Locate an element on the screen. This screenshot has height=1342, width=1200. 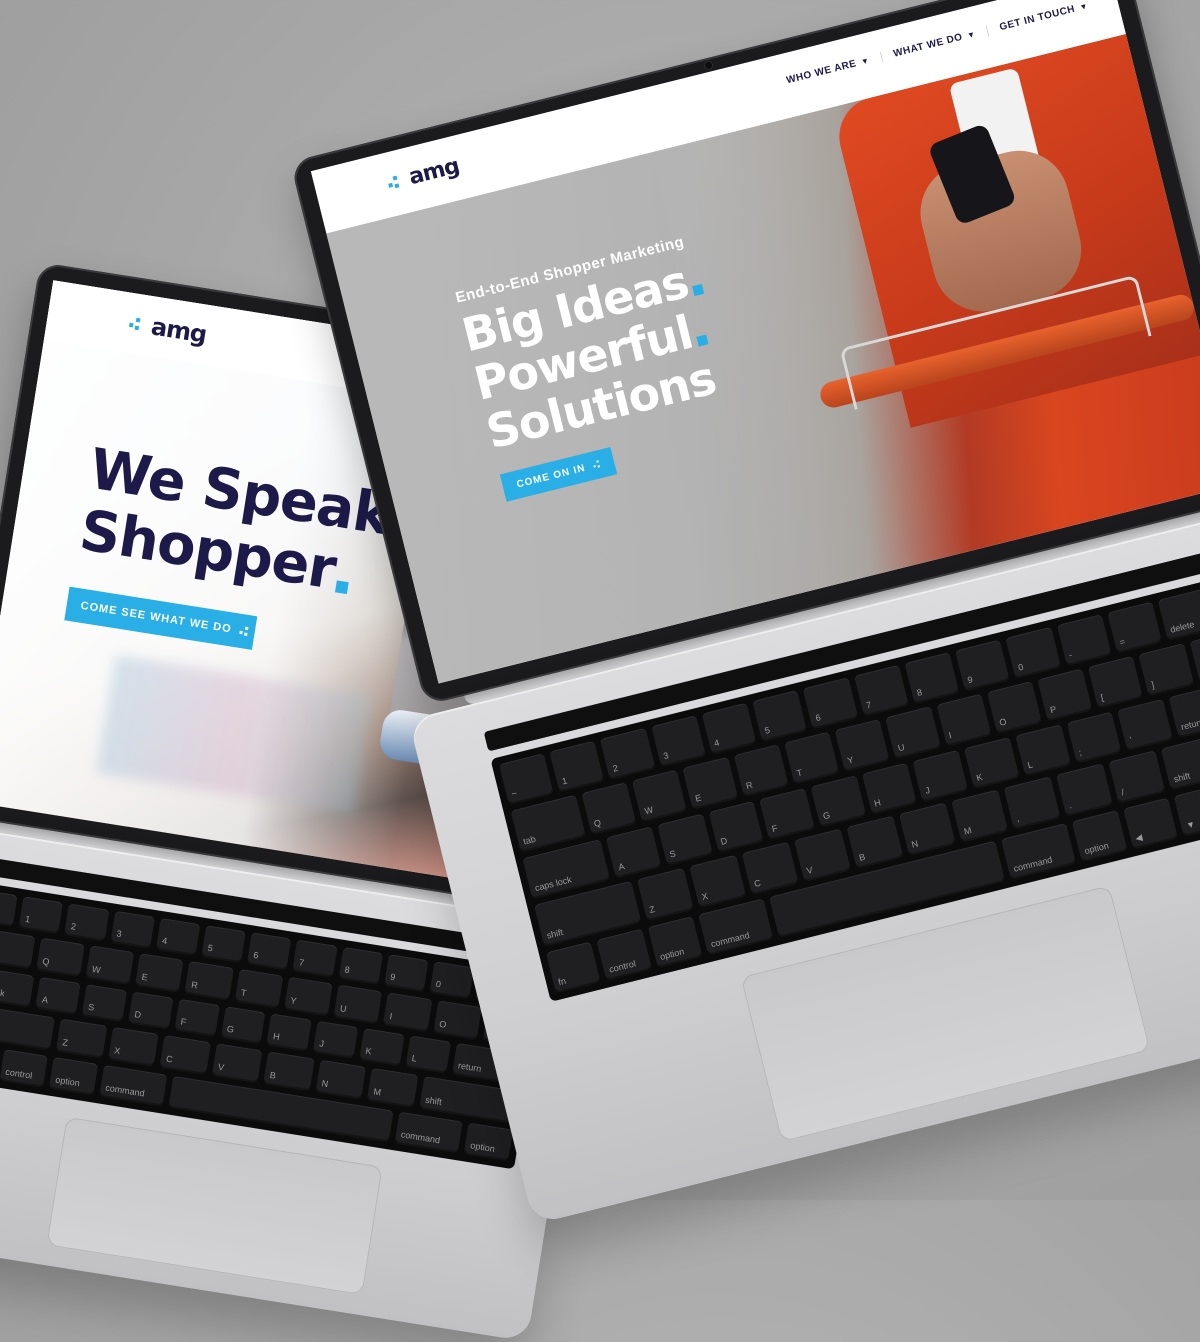
nav-get-in-touch: GET IN TOUCH ▼ is located at coordinates (1043, 18).